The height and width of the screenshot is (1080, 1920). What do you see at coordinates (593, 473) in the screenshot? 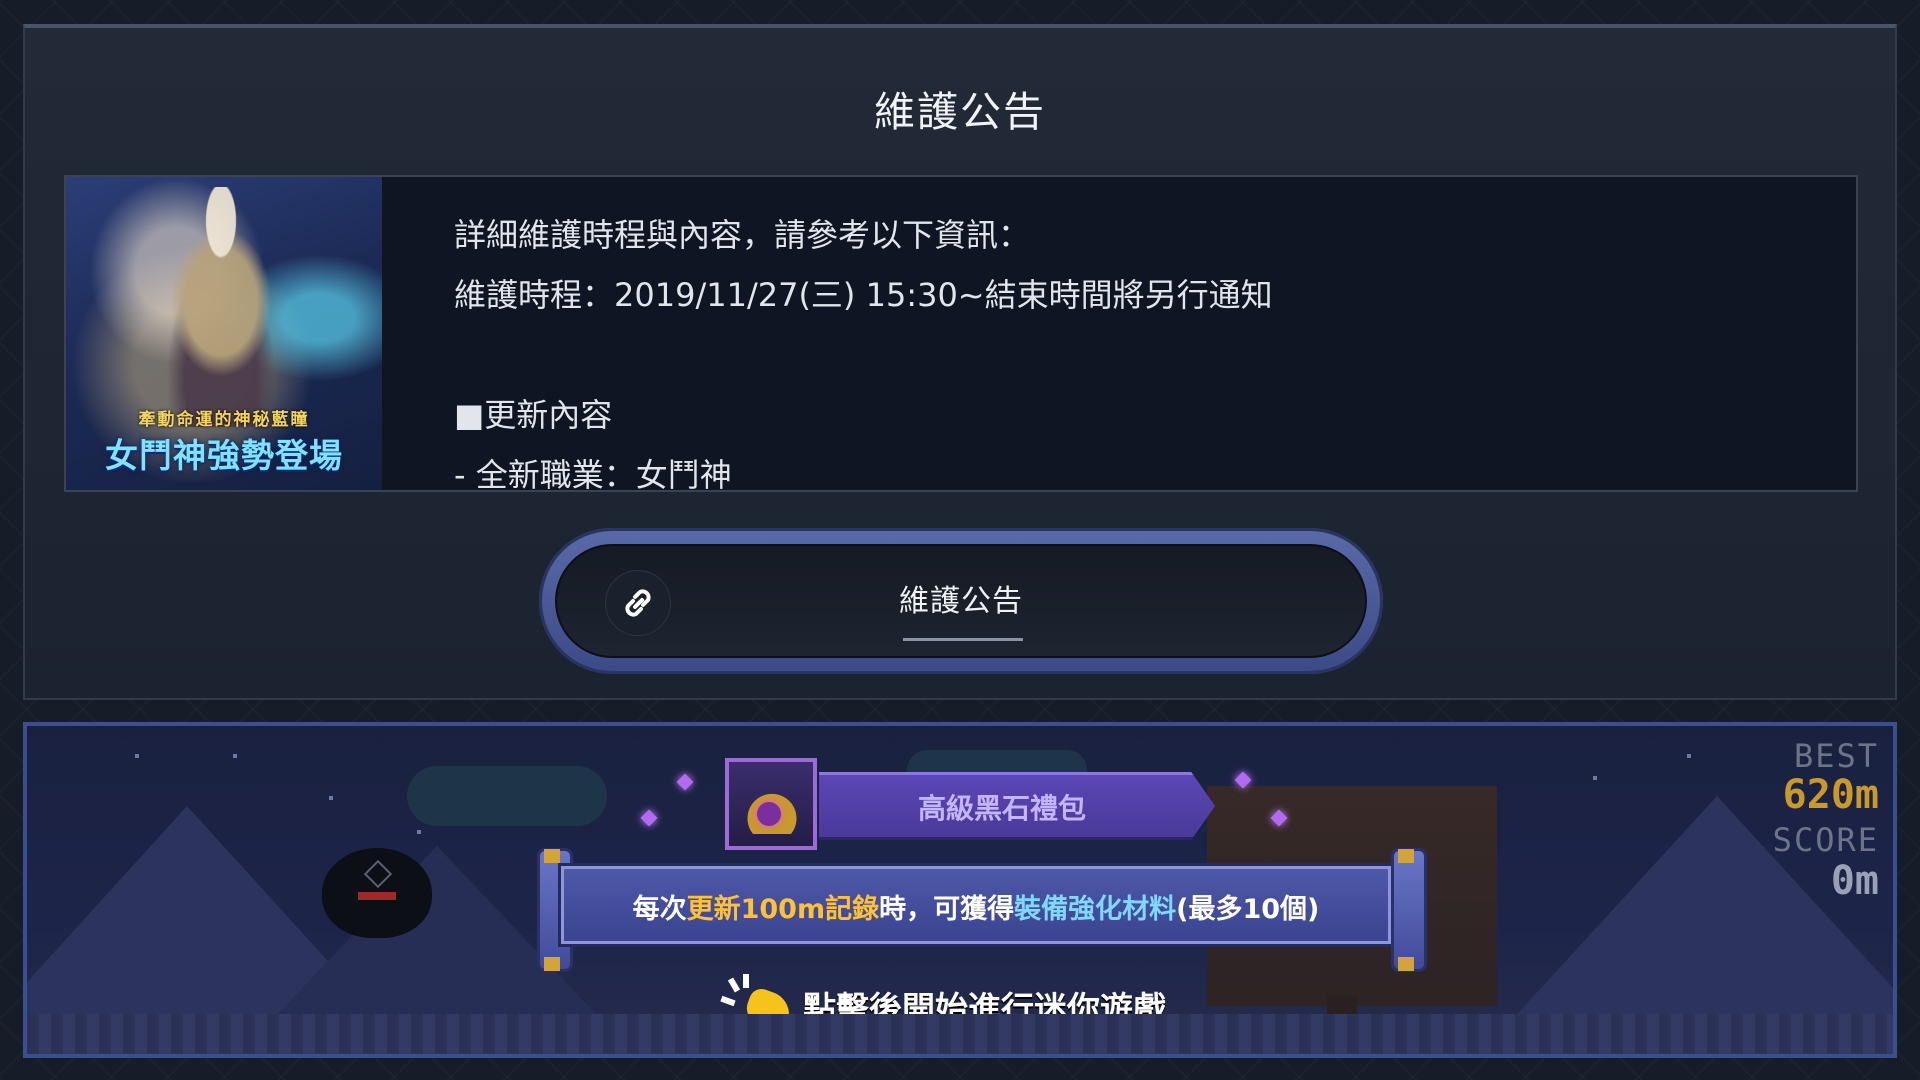
I see `notice-line: - 全新職業：女鬥神` at bounding box center [593, 473].